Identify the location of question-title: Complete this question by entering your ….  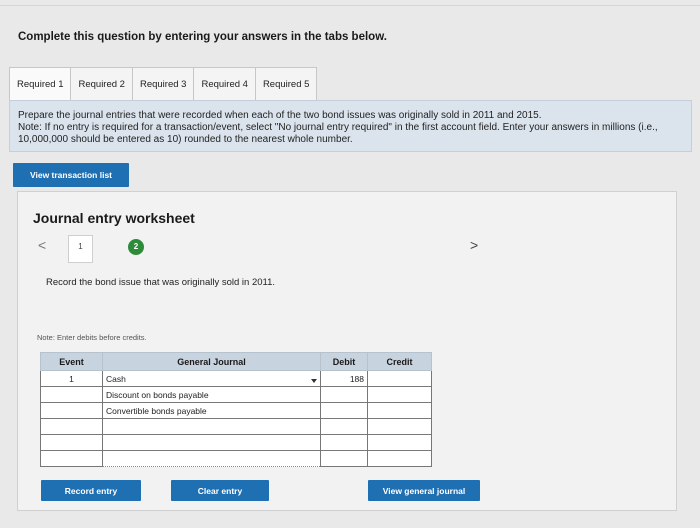
(202, 37).